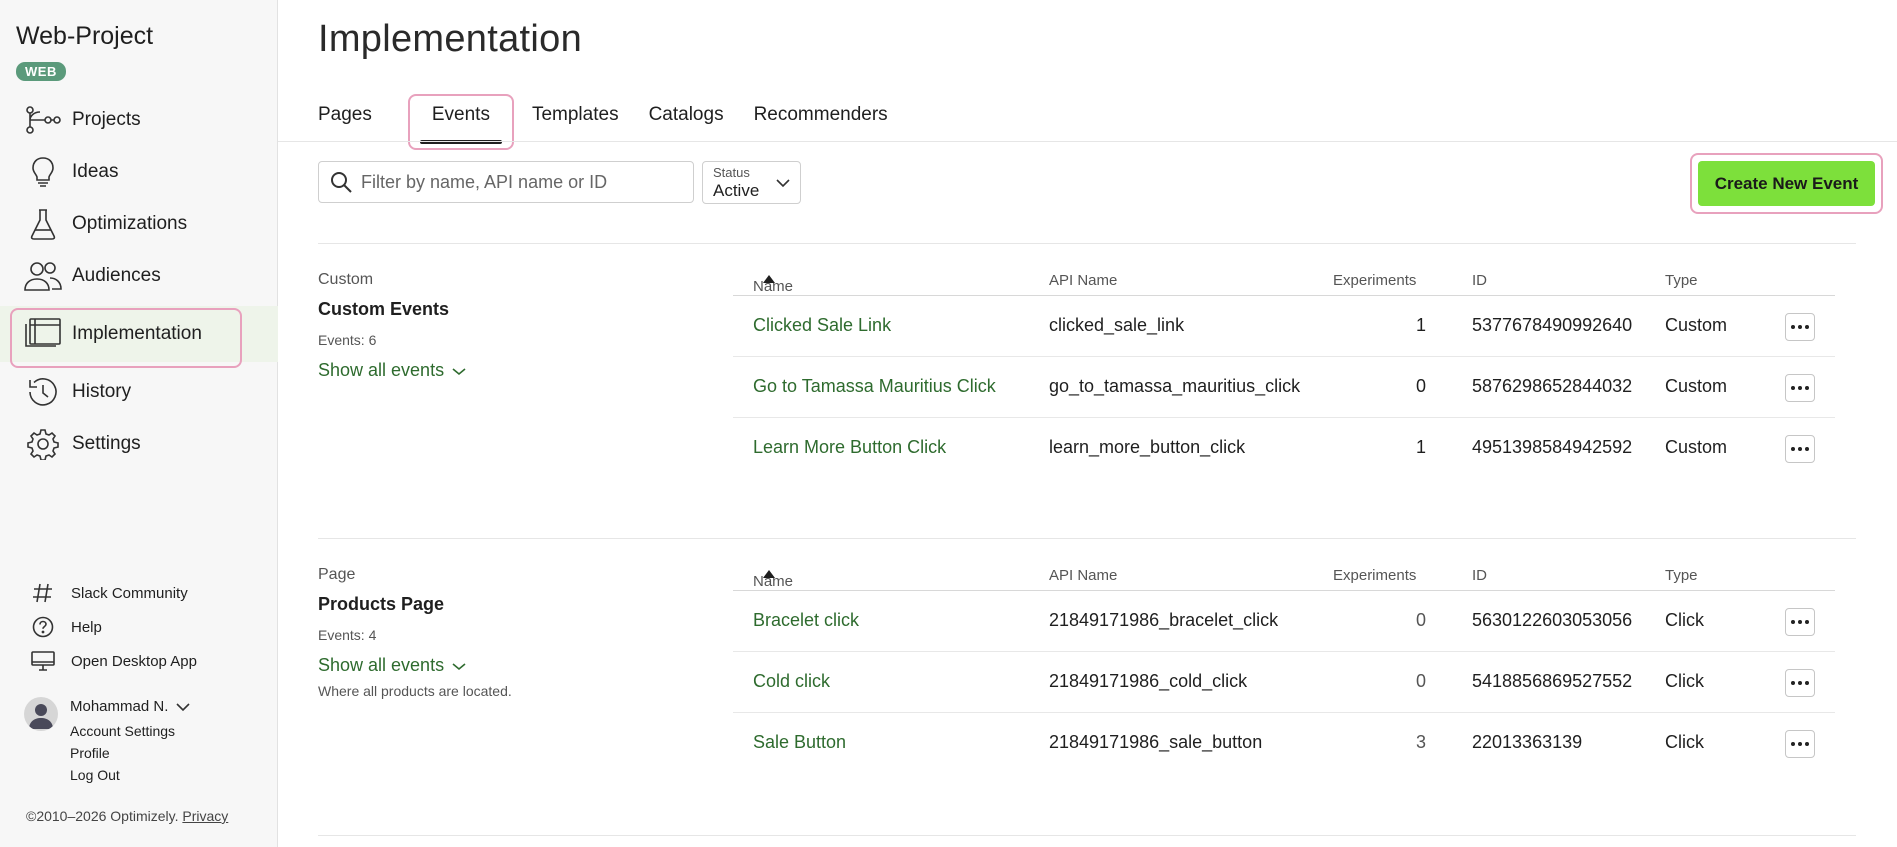  What do you see at coordinates (575, 114) in the screenshot?
I see `tab-label: Templates` at bounding box center [575, 114].